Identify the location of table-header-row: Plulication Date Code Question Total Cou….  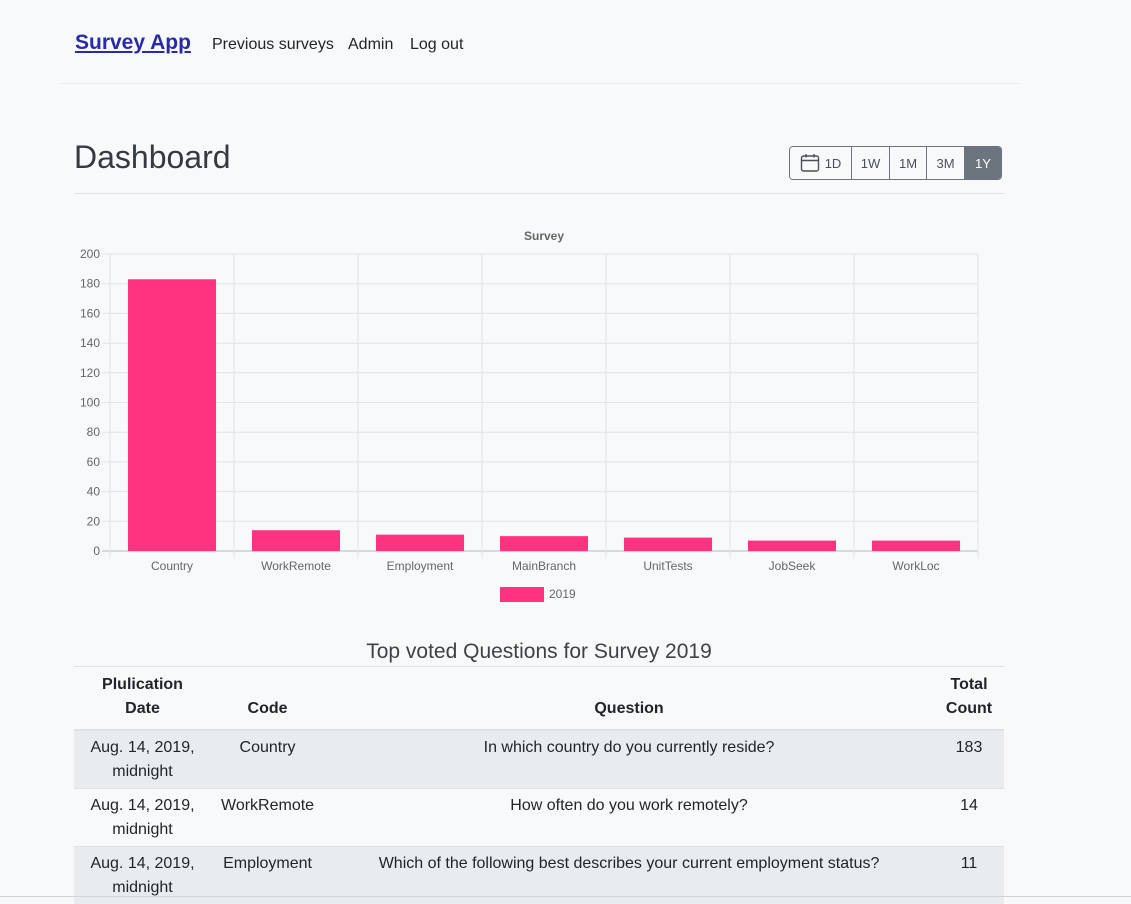
(539, 698).